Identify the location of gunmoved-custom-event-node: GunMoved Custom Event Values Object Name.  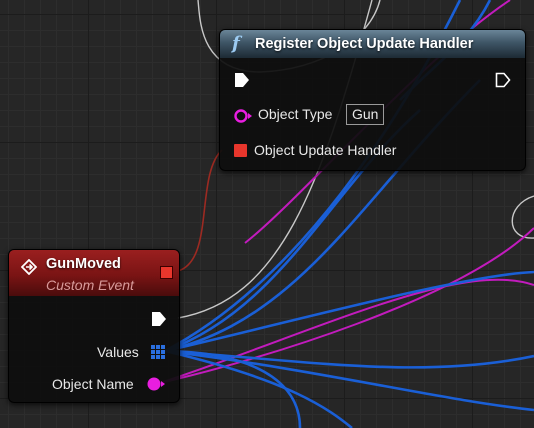
(94, 326).